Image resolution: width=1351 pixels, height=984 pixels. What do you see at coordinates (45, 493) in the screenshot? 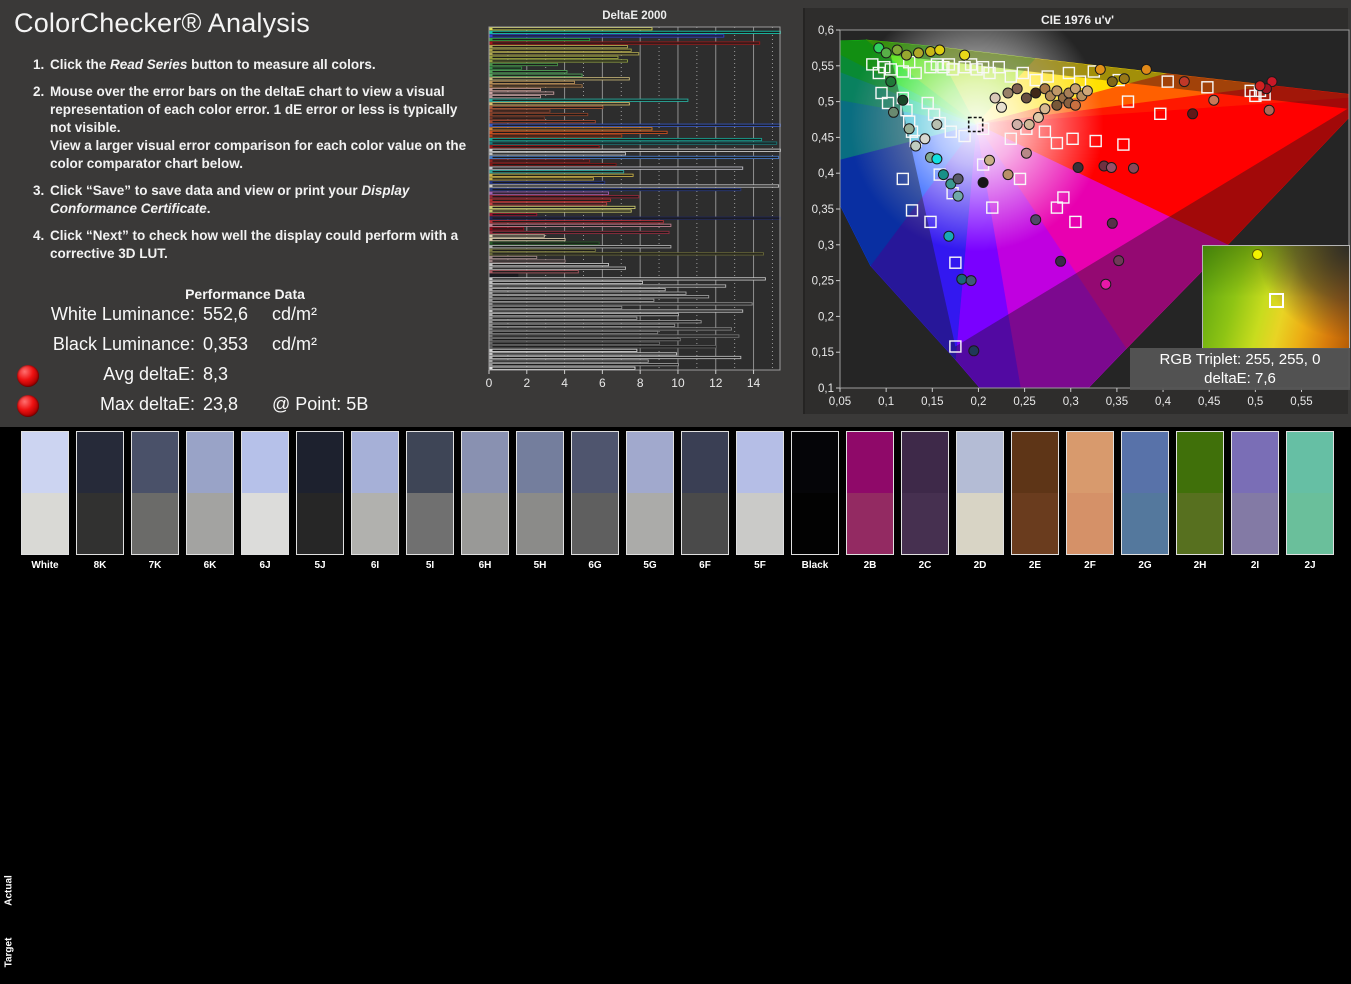
I see `swatch-column-White` at bounding box center [45, 493].